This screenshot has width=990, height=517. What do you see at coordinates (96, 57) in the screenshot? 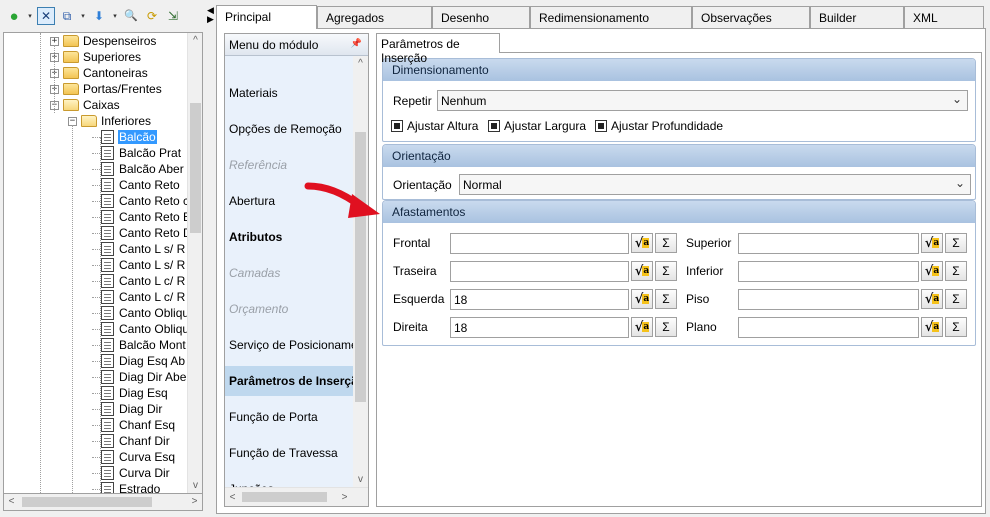
I see `tree-node: + Superiores` at bounding box center [96, 57].